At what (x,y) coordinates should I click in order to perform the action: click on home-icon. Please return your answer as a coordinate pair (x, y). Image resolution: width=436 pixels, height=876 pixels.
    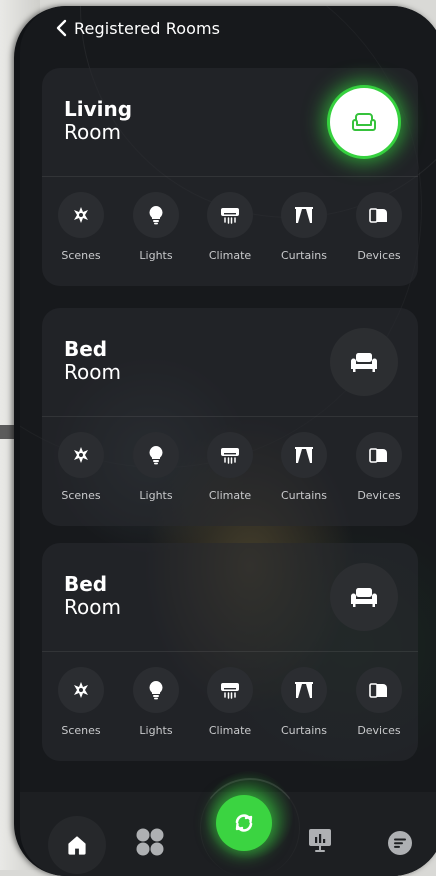
    Looking at the image, I should click on (77, 845).